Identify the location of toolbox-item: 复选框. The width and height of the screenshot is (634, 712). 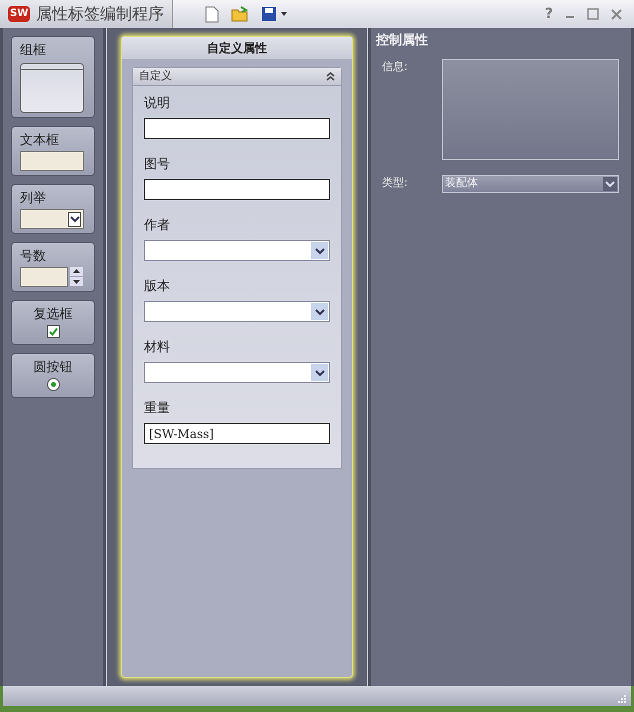
(53, 322).